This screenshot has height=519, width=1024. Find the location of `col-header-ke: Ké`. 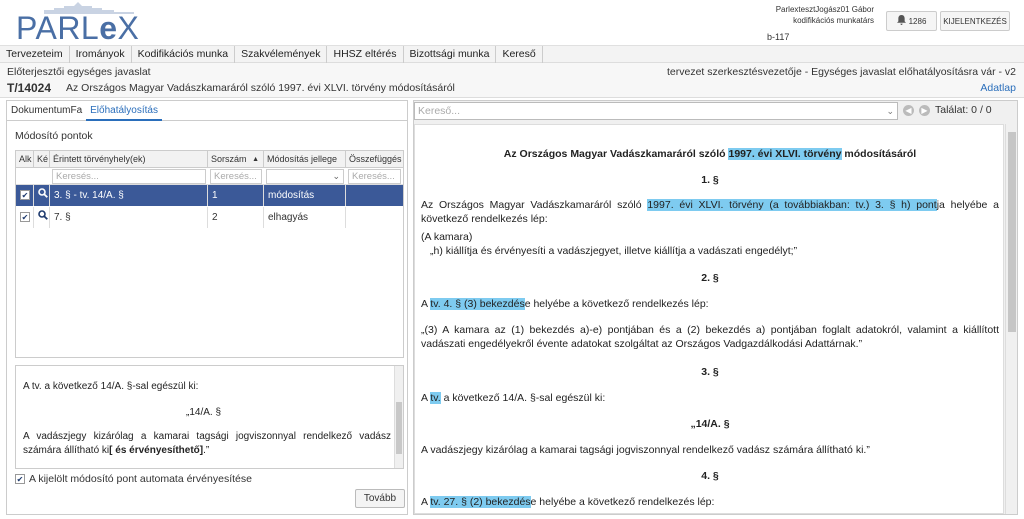

col-header-ke: Ké is located at coordinates (42, 159).